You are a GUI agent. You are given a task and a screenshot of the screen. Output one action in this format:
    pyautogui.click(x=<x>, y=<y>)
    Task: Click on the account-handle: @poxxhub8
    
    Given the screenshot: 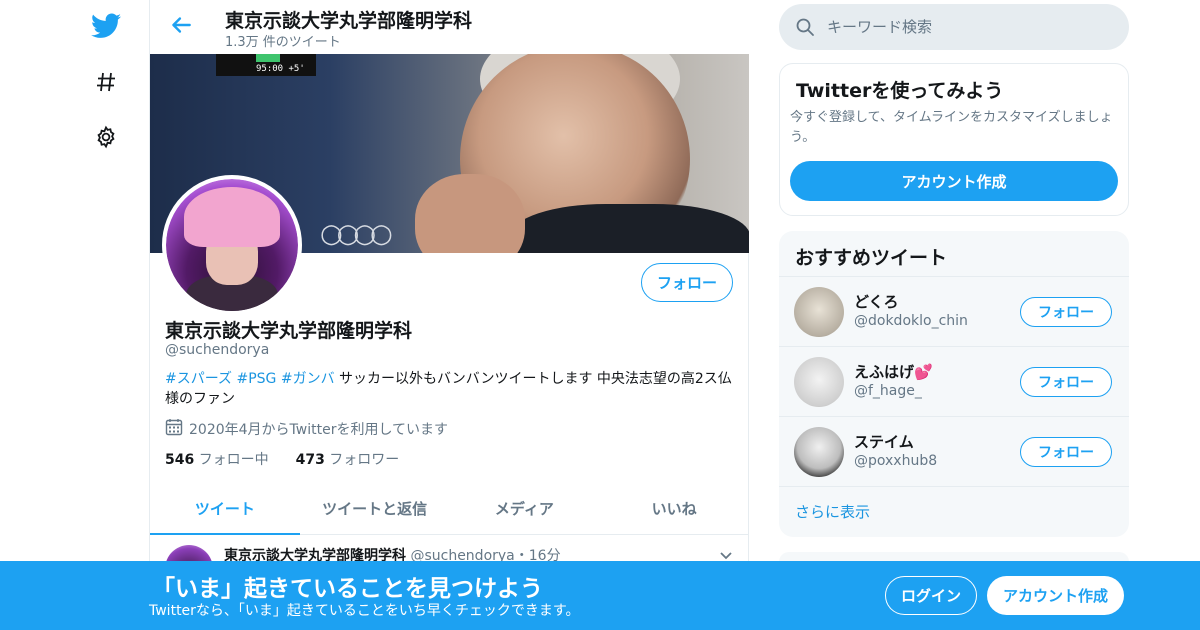 What is the action you would take?
    pyautogui.click(x=896, y=461)
    